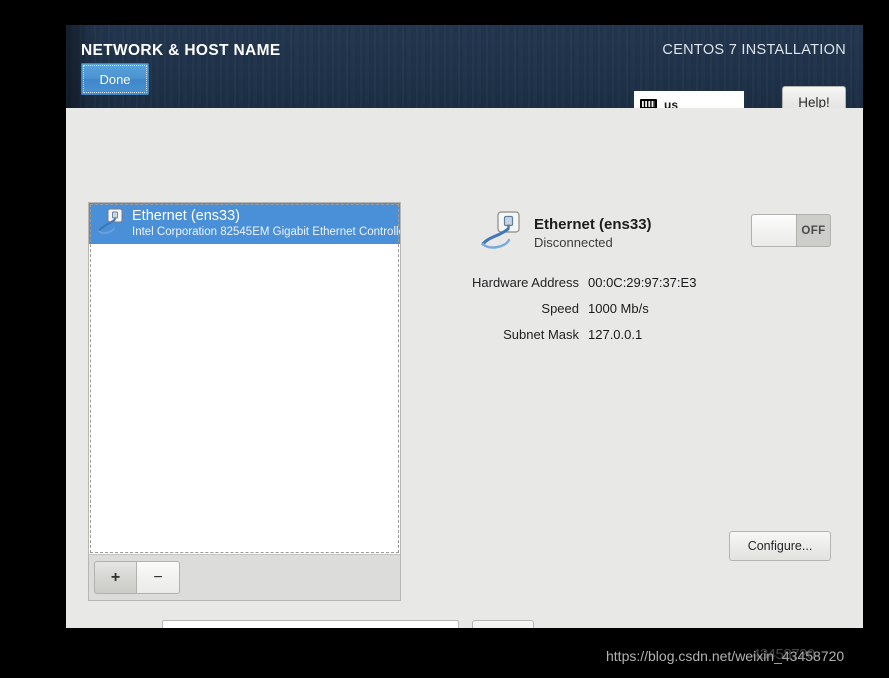 The height and width of the screenshot is (678, 889). I want to click on property-label: Hardware Address, so click(525, 282).